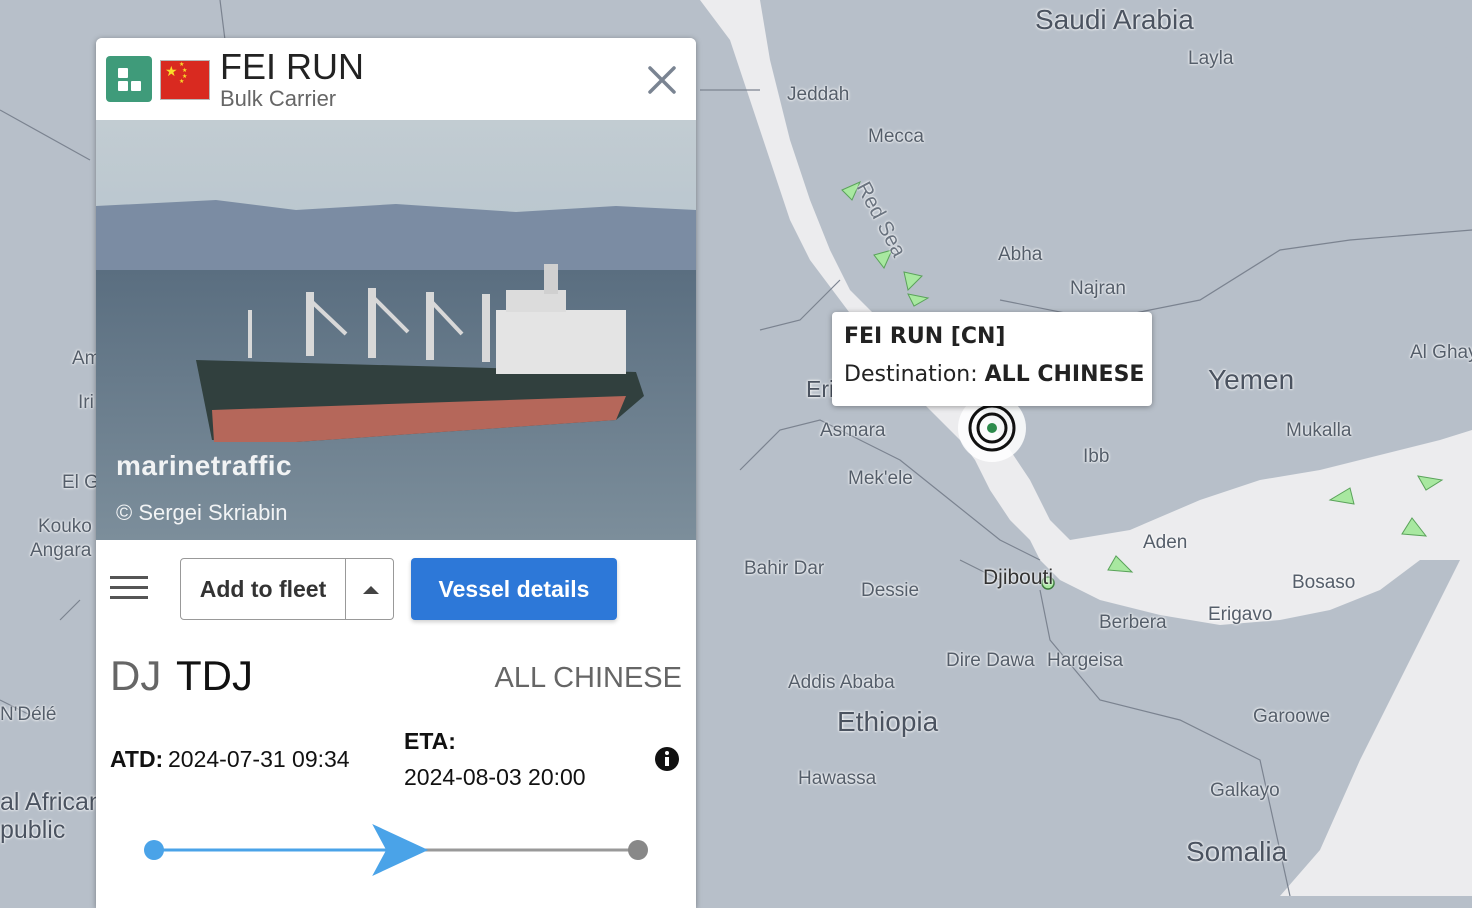 The width and height of the screenshot is (1472, 908). I want to click on map-city-label: Najran, so click(1098, 288).